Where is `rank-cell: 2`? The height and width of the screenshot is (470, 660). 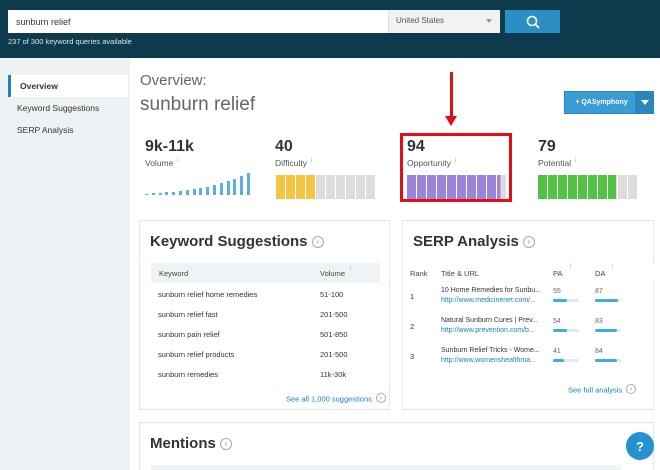 rank-cell: 2 is located at coordinates (412, 326).